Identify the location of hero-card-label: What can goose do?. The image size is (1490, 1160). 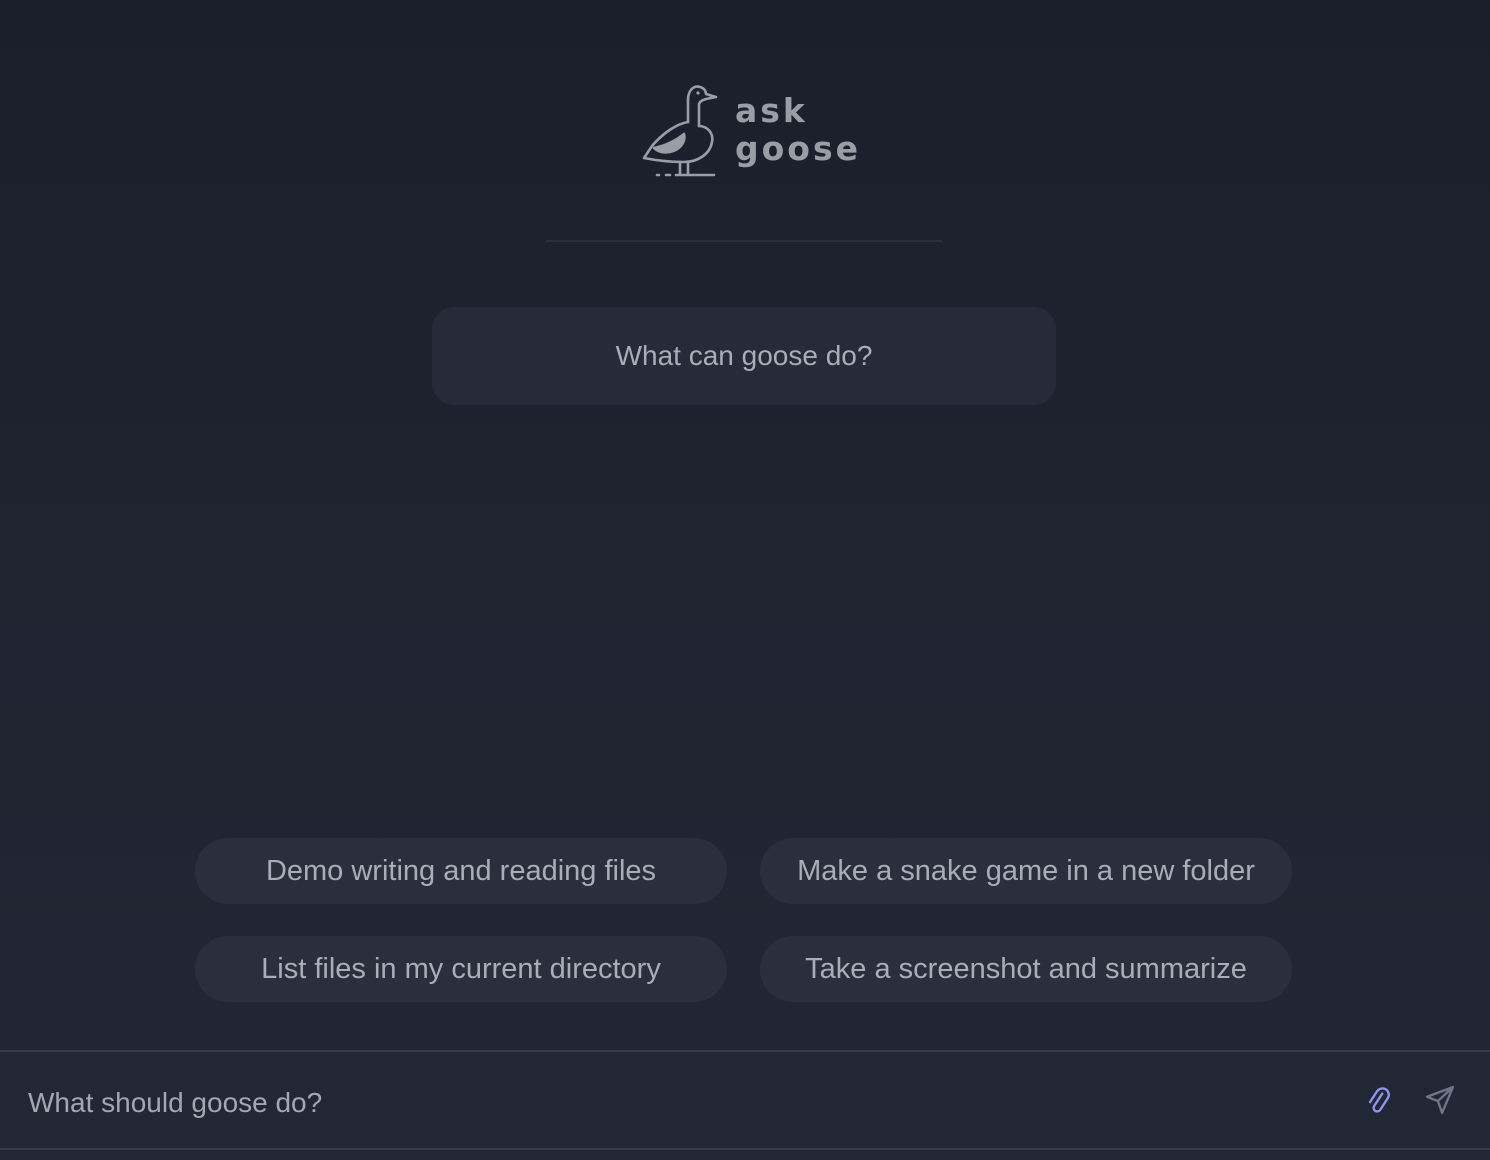
(744, 355).